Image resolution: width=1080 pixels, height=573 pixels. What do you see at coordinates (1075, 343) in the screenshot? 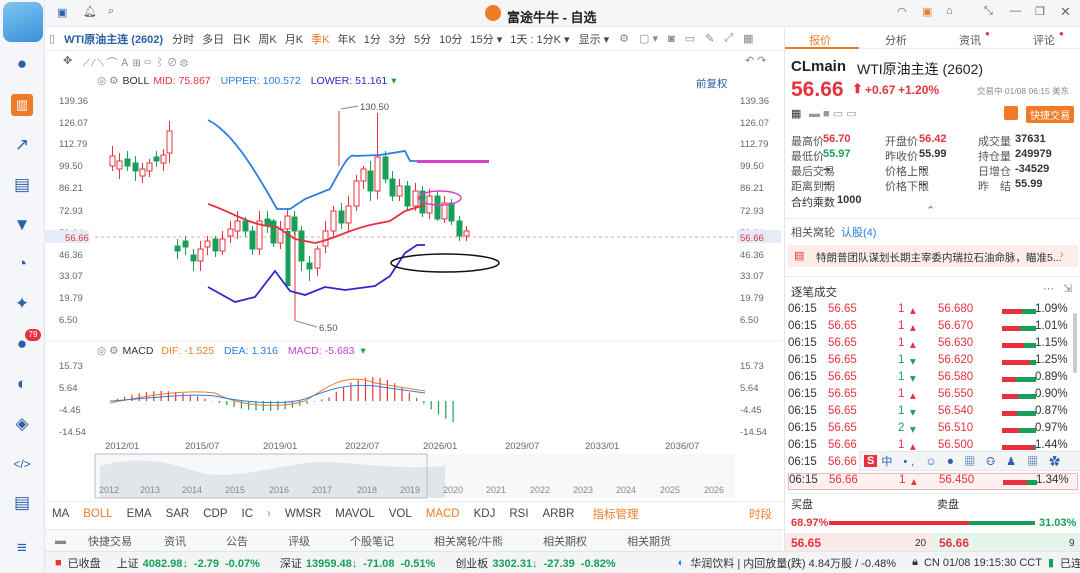
I see `trades-scrollbar` at bounding box center [1075, 343].